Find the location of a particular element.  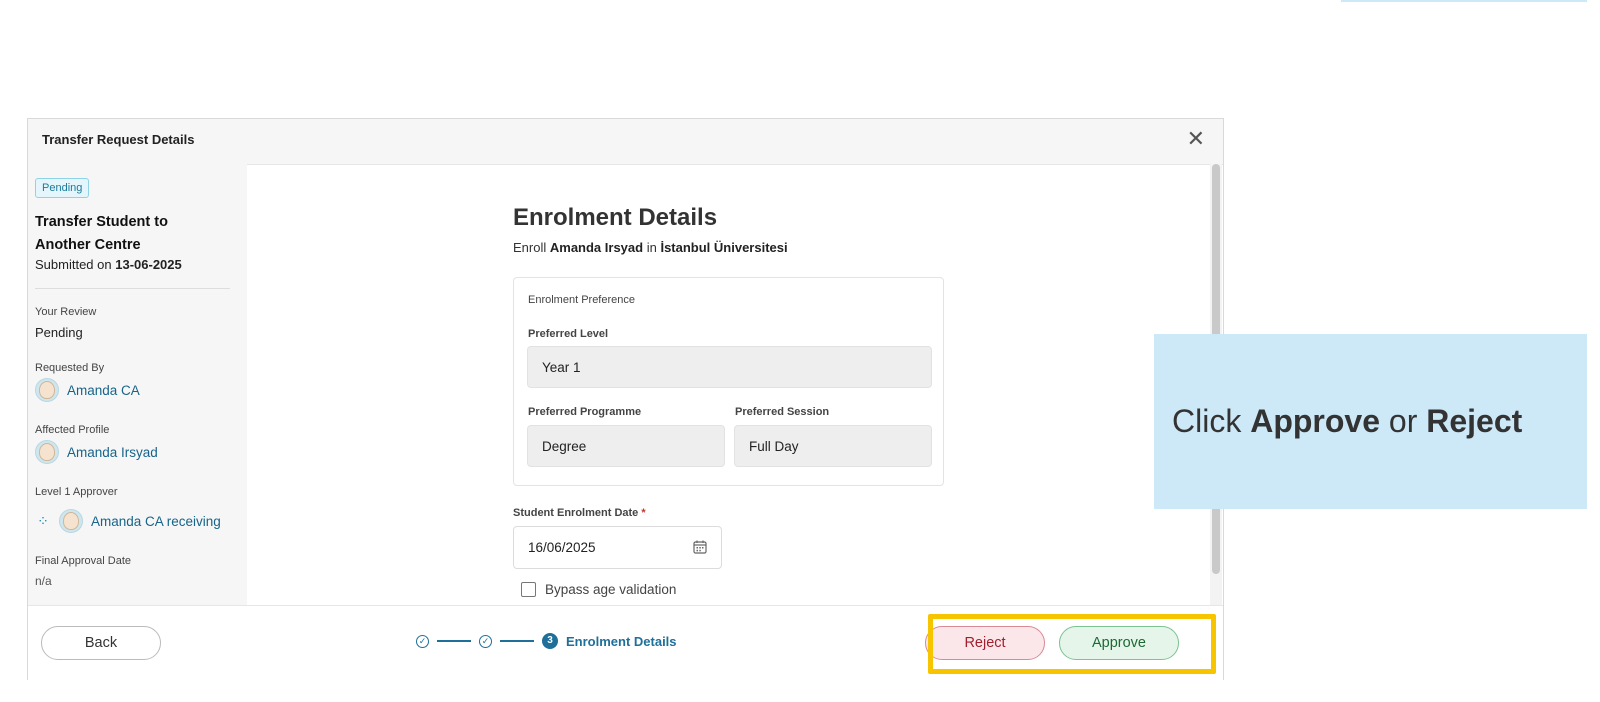

final-approval-value: n/a is located at coordinates (43, 581).